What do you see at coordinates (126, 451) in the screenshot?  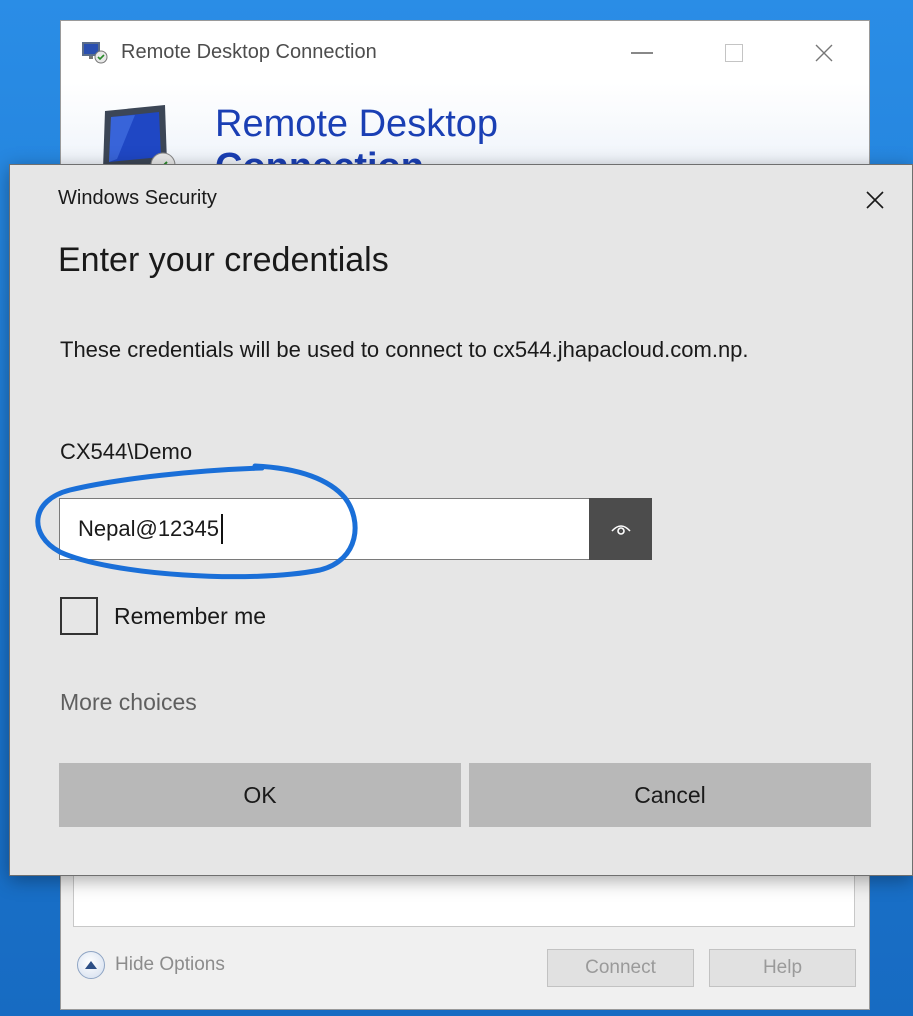 I see `username-label: CX544\Demo` at bounding box center [126, 451].